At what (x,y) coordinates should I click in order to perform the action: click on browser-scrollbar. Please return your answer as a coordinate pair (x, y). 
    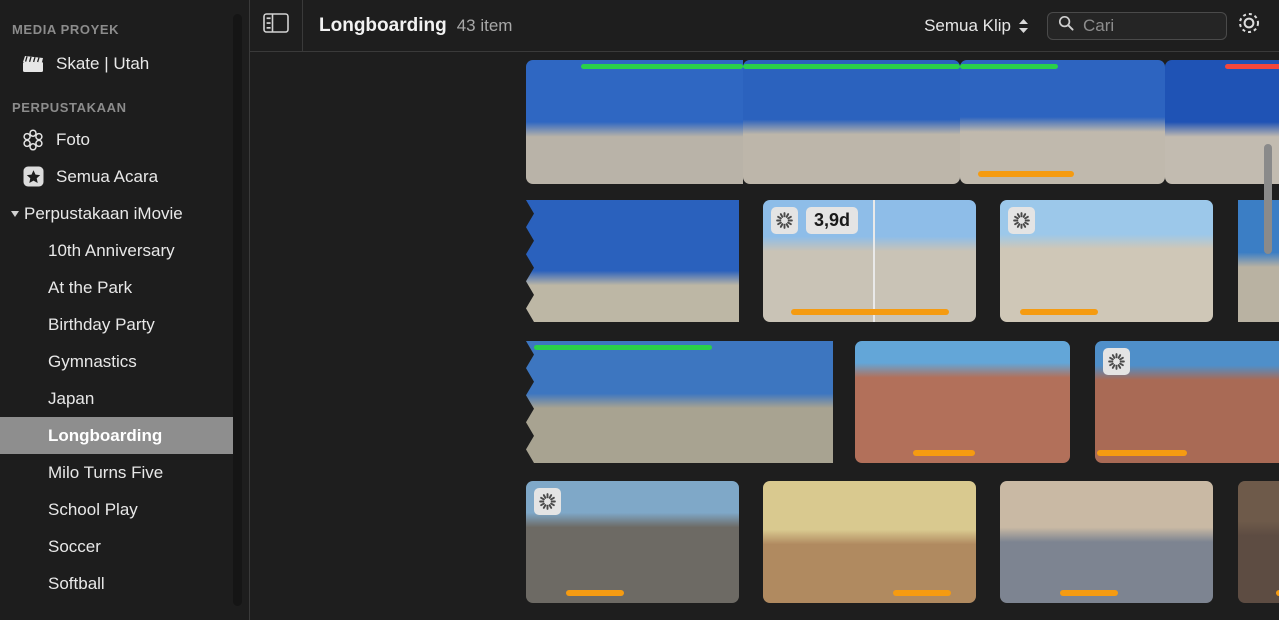
    Looking at the image, I should click on (1268, 199).